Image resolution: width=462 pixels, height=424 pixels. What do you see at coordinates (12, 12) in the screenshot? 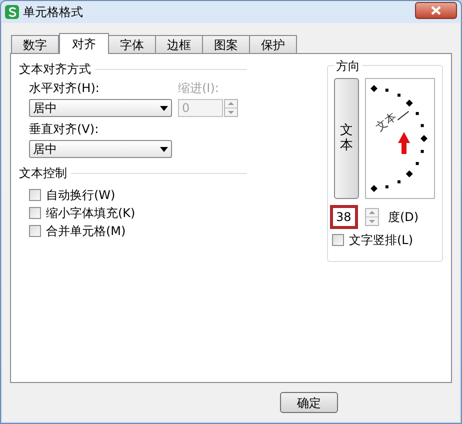
I see `app-logo-icon` at bounding box center [12, 12].